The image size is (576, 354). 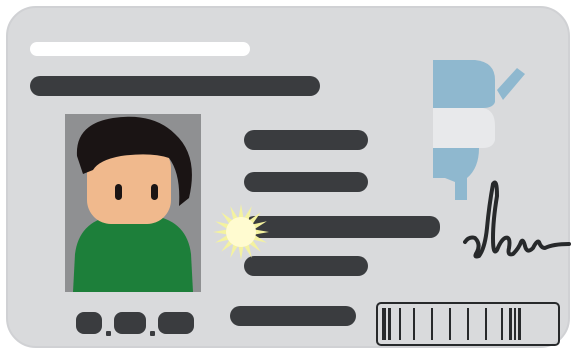 What do you see at coordinates (175, 86) in the screenshot?
I see `name-placeholder-bar` at bounding box center [175, 86].